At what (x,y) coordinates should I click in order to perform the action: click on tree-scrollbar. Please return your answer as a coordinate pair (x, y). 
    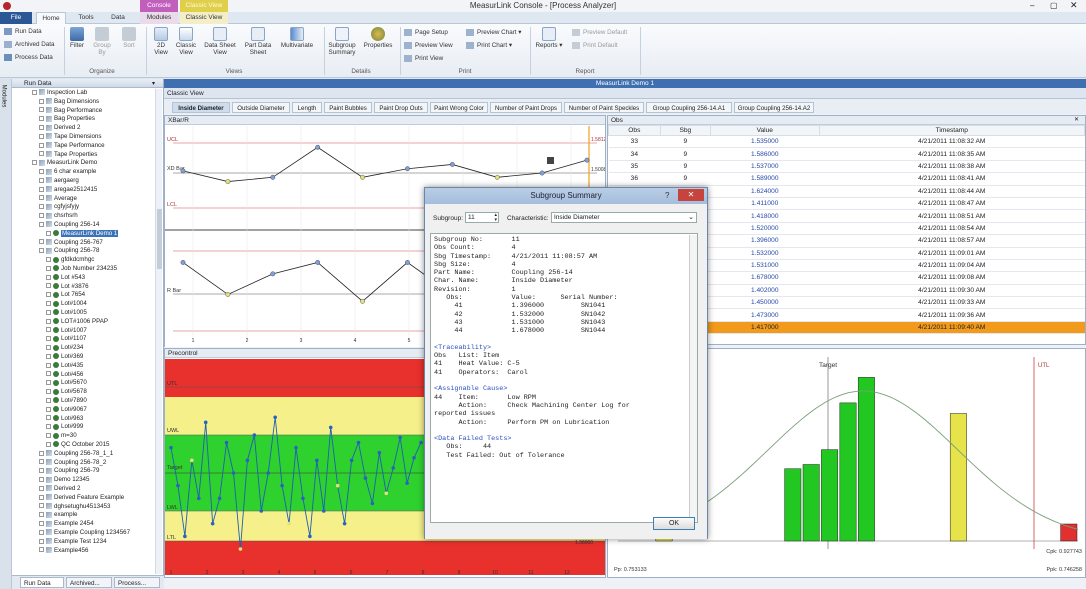
    Looking at the image, I should click on (158, 331).